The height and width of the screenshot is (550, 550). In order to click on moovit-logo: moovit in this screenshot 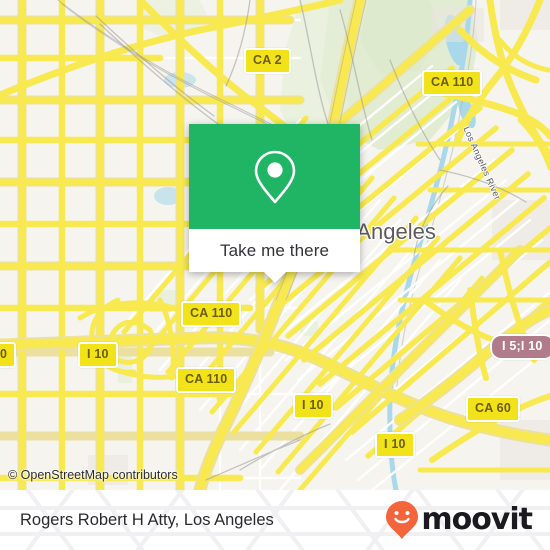, I will do `click(459, 520)`.